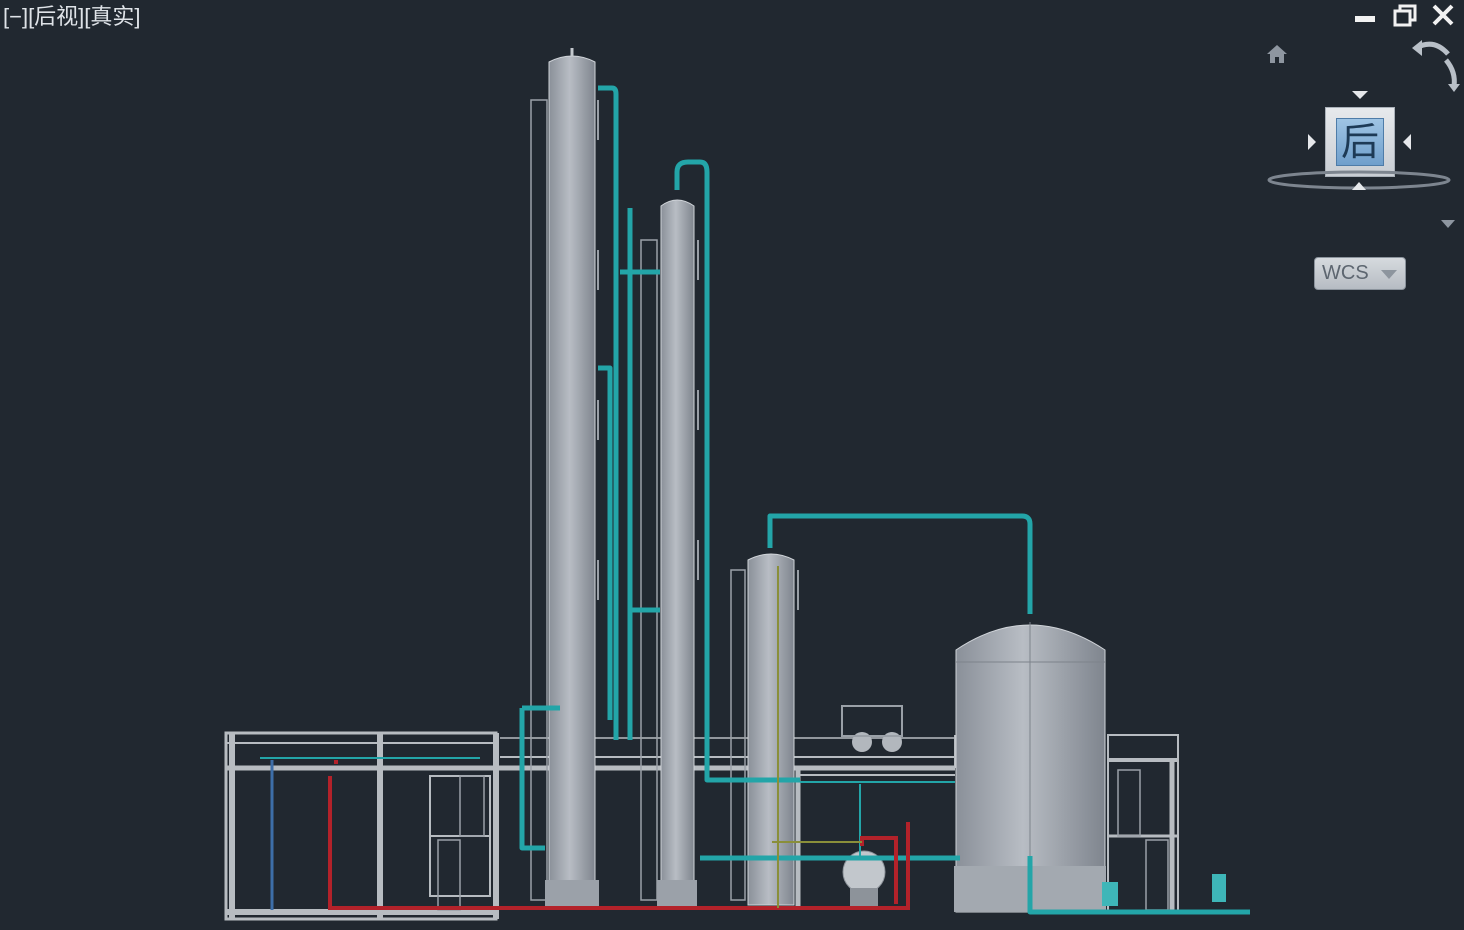  I want to click on arrow-up-icon, so click(1360, 95).